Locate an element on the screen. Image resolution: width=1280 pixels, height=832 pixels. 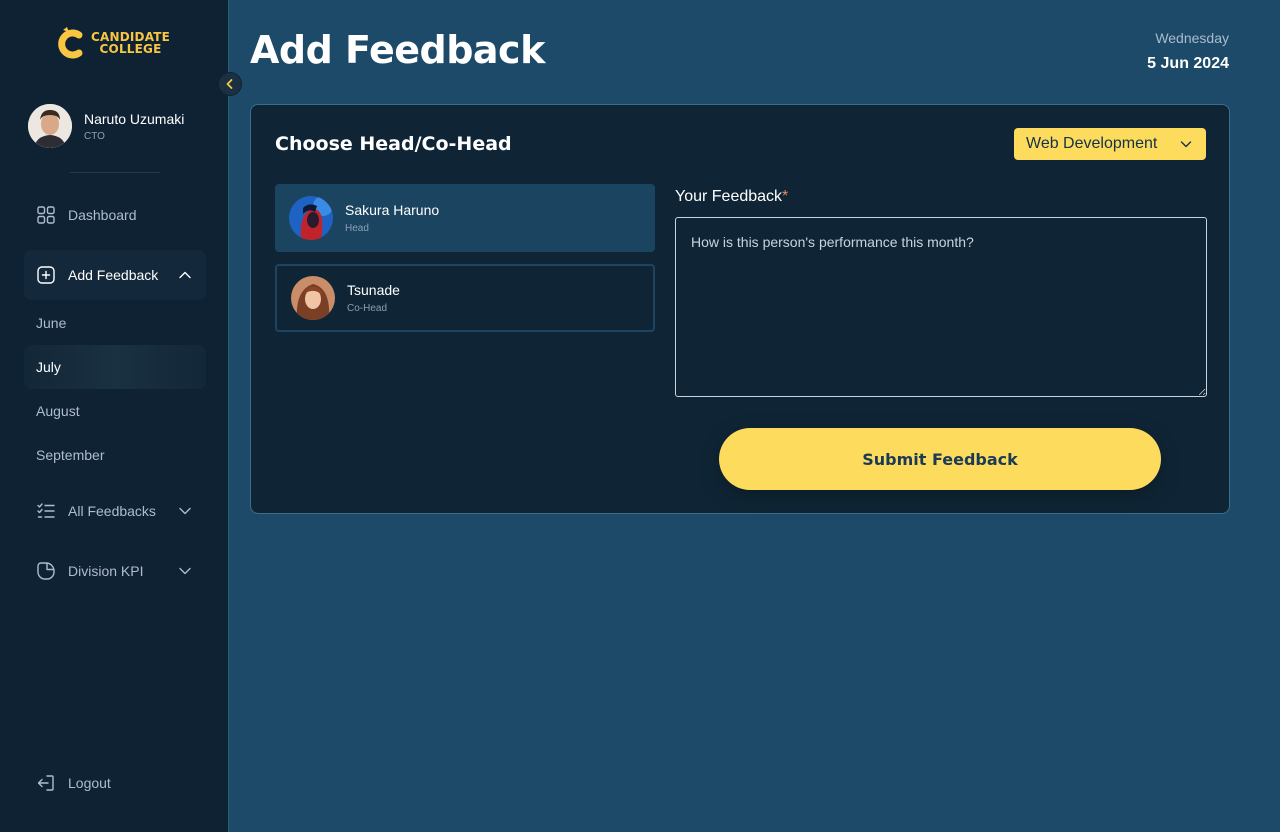
collapse-sidebar-button is located at coordinates (230, 84).